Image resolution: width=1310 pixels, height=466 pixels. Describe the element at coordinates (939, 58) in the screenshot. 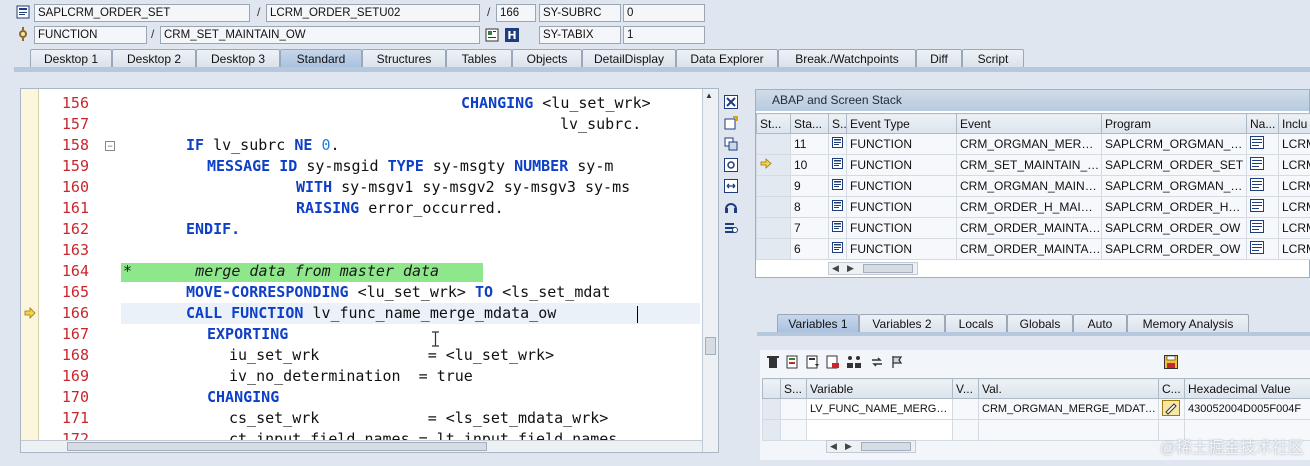

I see `tab-diff: Diff` at that location.